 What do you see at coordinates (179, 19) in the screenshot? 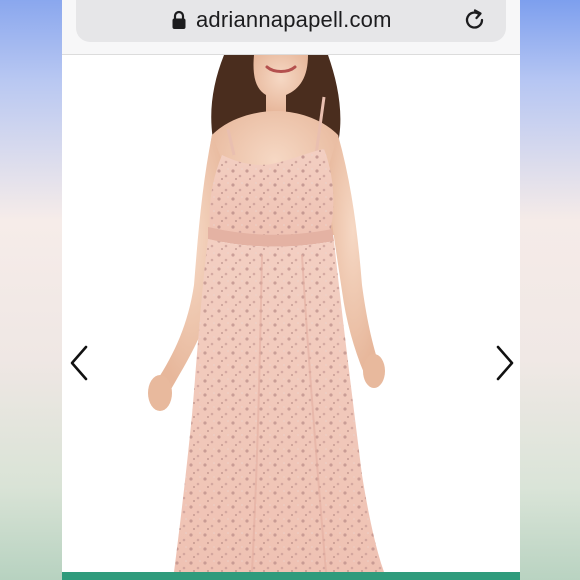
I see `lock-icon` at bounding box center [179, 19].